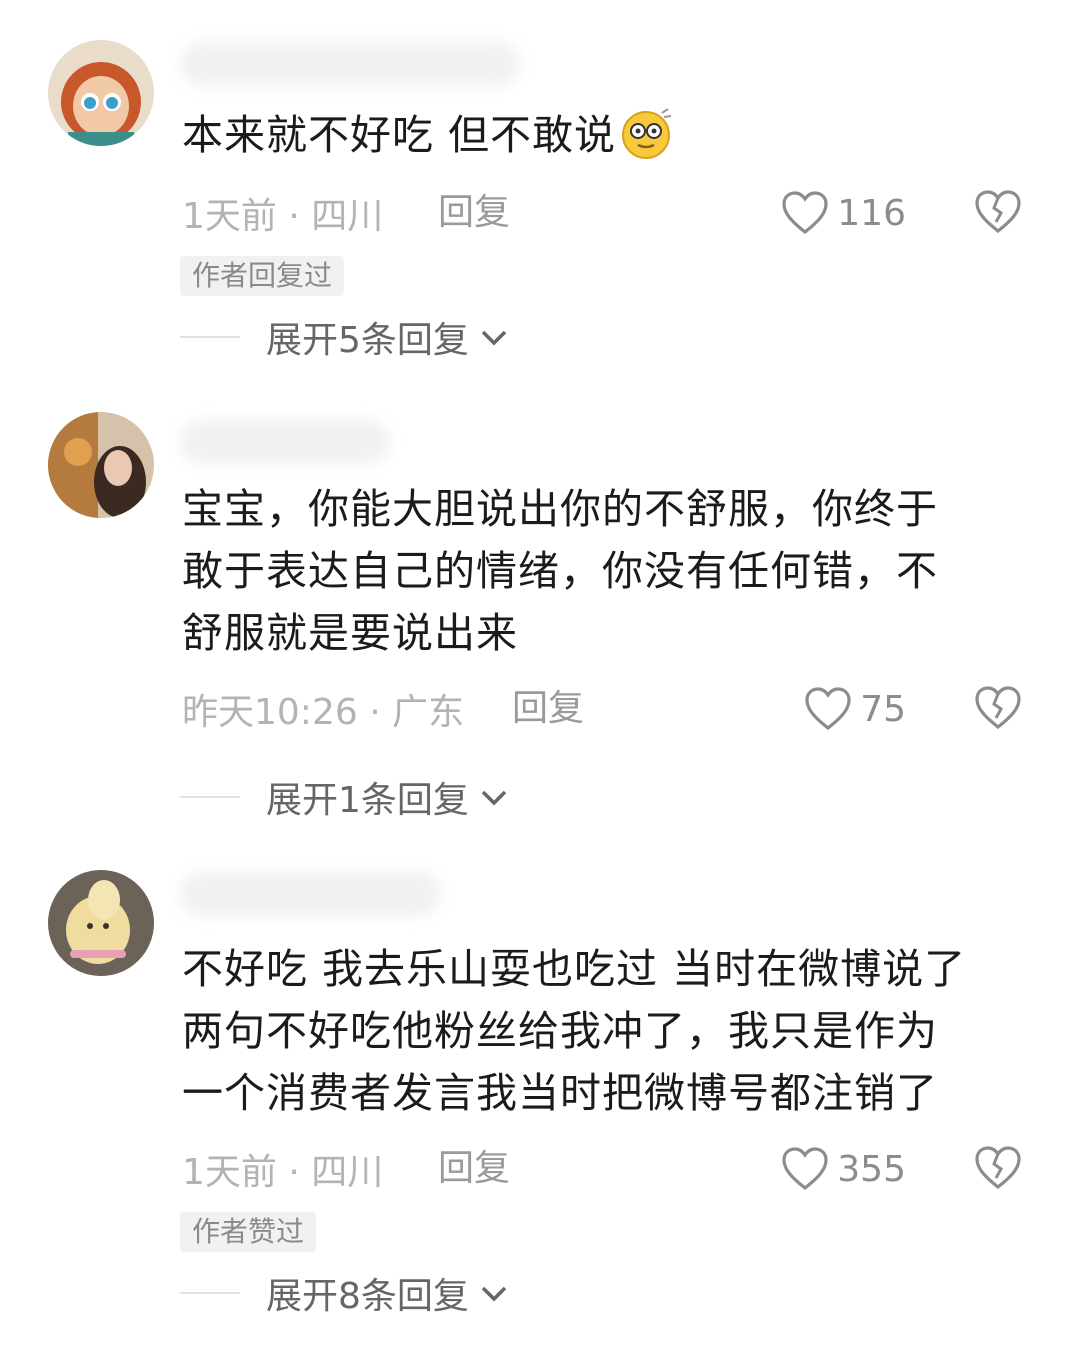 The image size is (1080, 1355). Describe the element at coordinates (323, 712) in the screenshot. I see `timestamp-location: 昨天10:26 · 广东` at that location.